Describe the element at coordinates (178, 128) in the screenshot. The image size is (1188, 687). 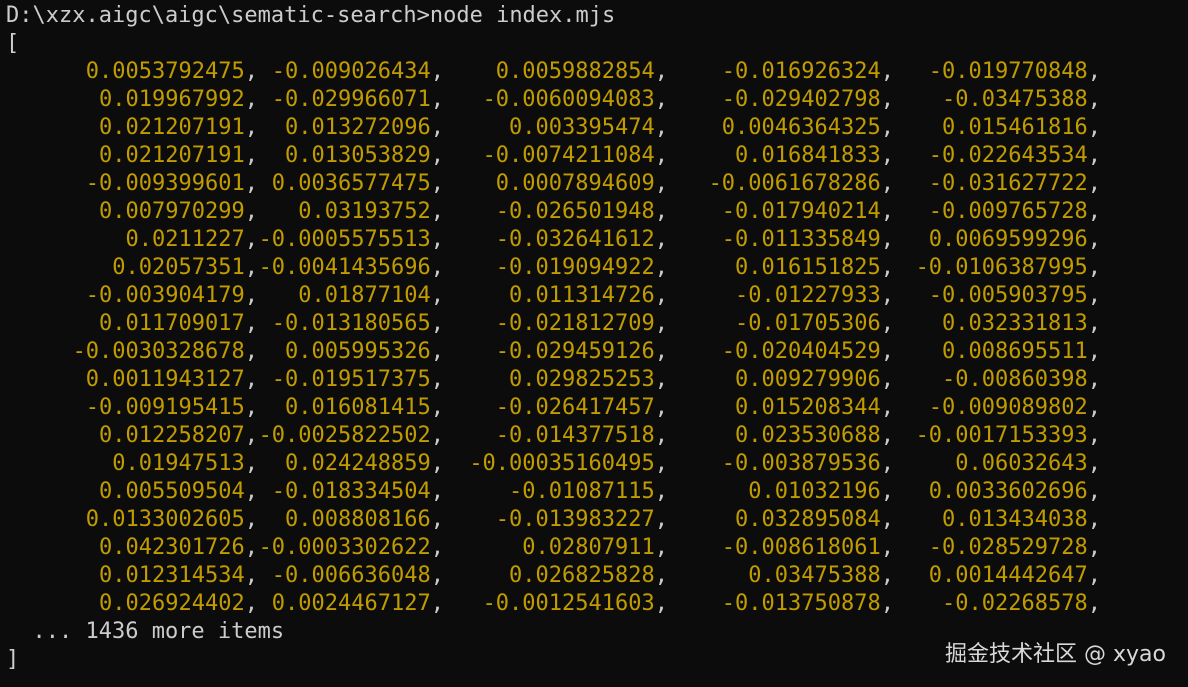
I see `value-cell: 0.021207191,` at that location.